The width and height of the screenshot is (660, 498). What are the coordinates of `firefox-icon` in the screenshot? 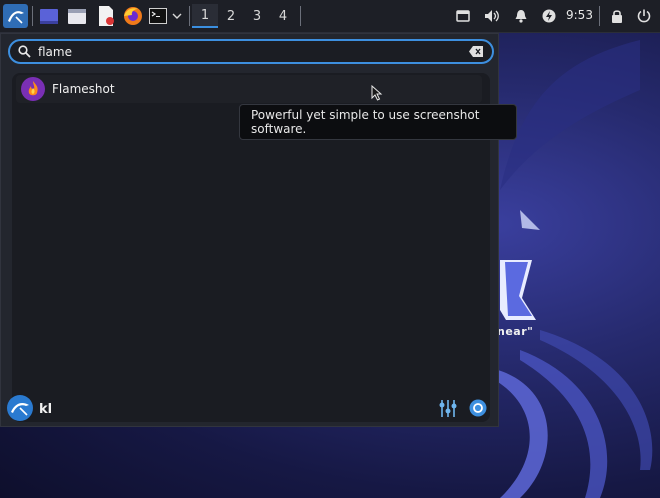 It's located at (133, 16).